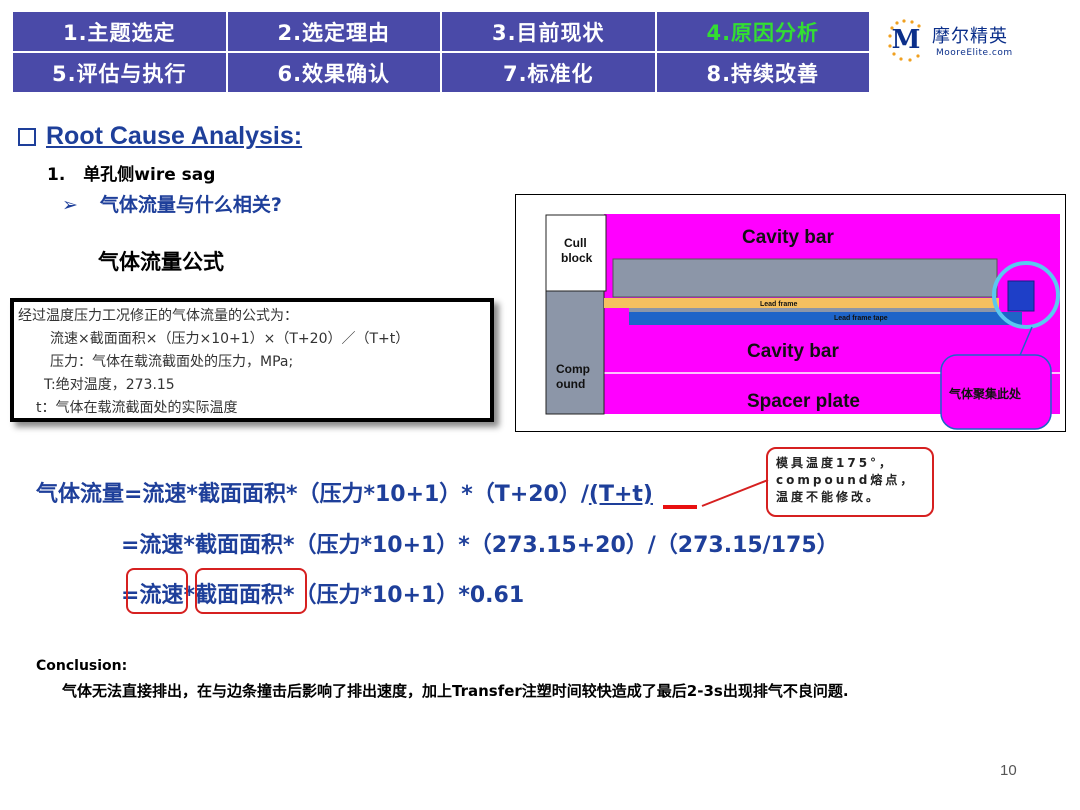 The width and height of the screenshot is (1080, 810). What do you see at coordinates (174, 136) in the screenshot?
I see `heading-text: Root Cause Analysis:` at bounding box center [174, 136].